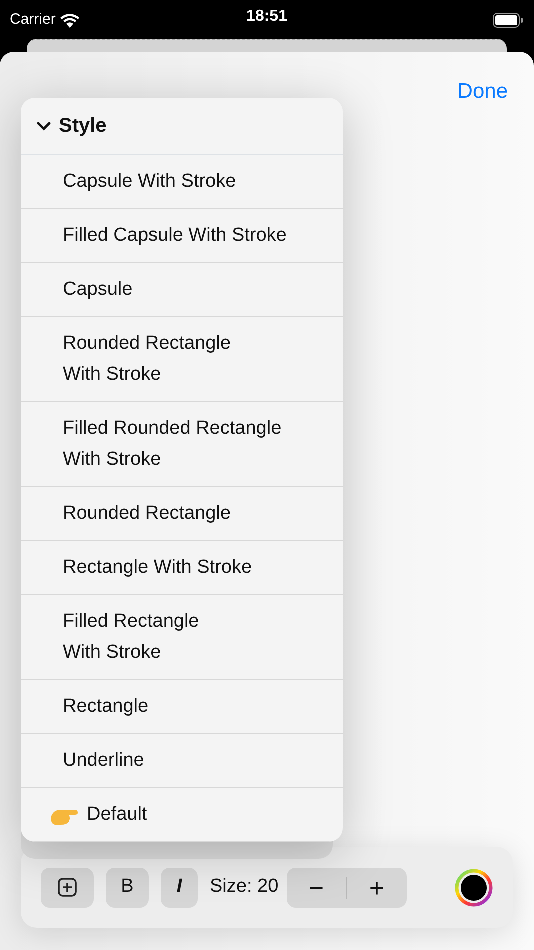  What do you see at coordinates (483, 92) in the screenshot?
I see `done-button: Done` at bounding box center [483, 92].